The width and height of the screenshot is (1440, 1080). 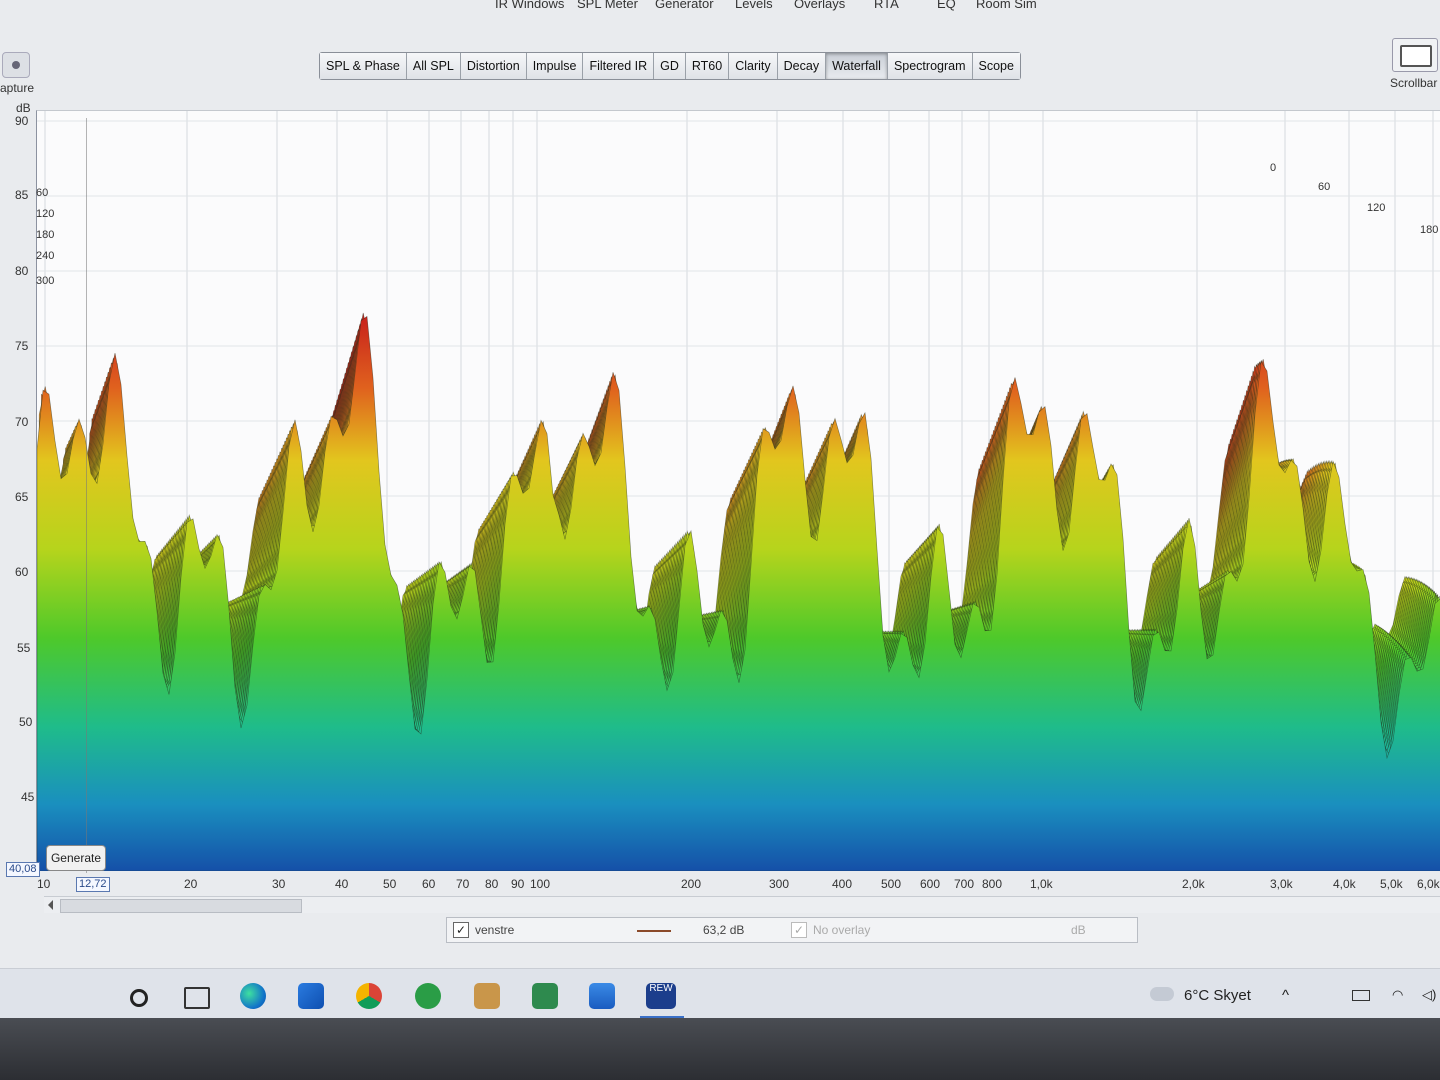 What do you see at coordinates (529, 5) in the screenshot?
I see `menu-ir-windows: IR Windows` at bounding box center [529, 5].